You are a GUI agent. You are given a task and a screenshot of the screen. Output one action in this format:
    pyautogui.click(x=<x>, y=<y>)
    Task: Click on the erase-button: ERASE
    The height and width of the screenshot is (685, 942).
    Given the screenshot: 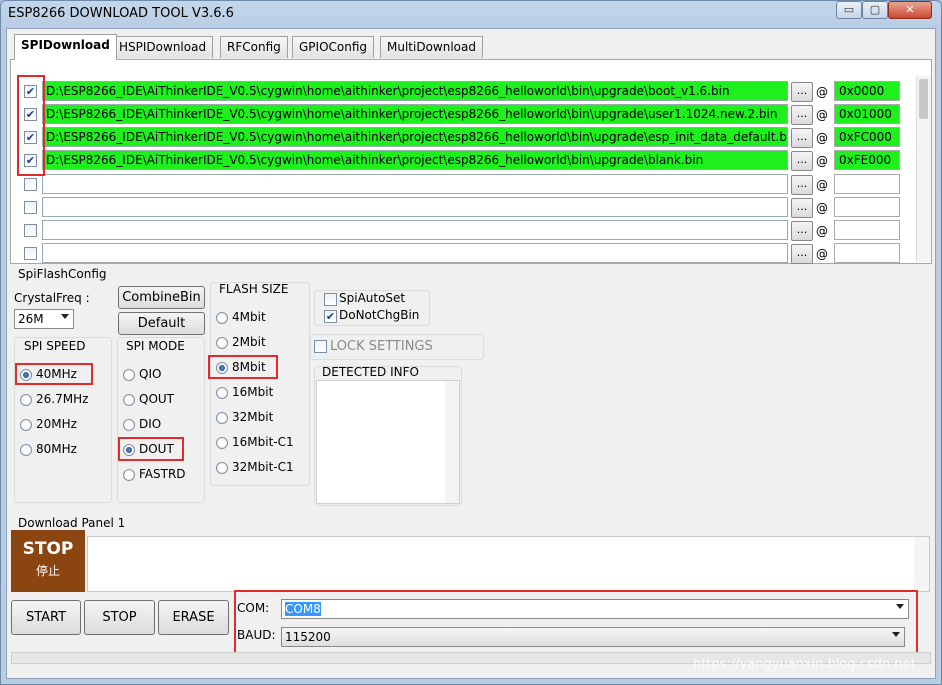 What is the action you would take?
    pyautogui.click(x=193, y=617)
    